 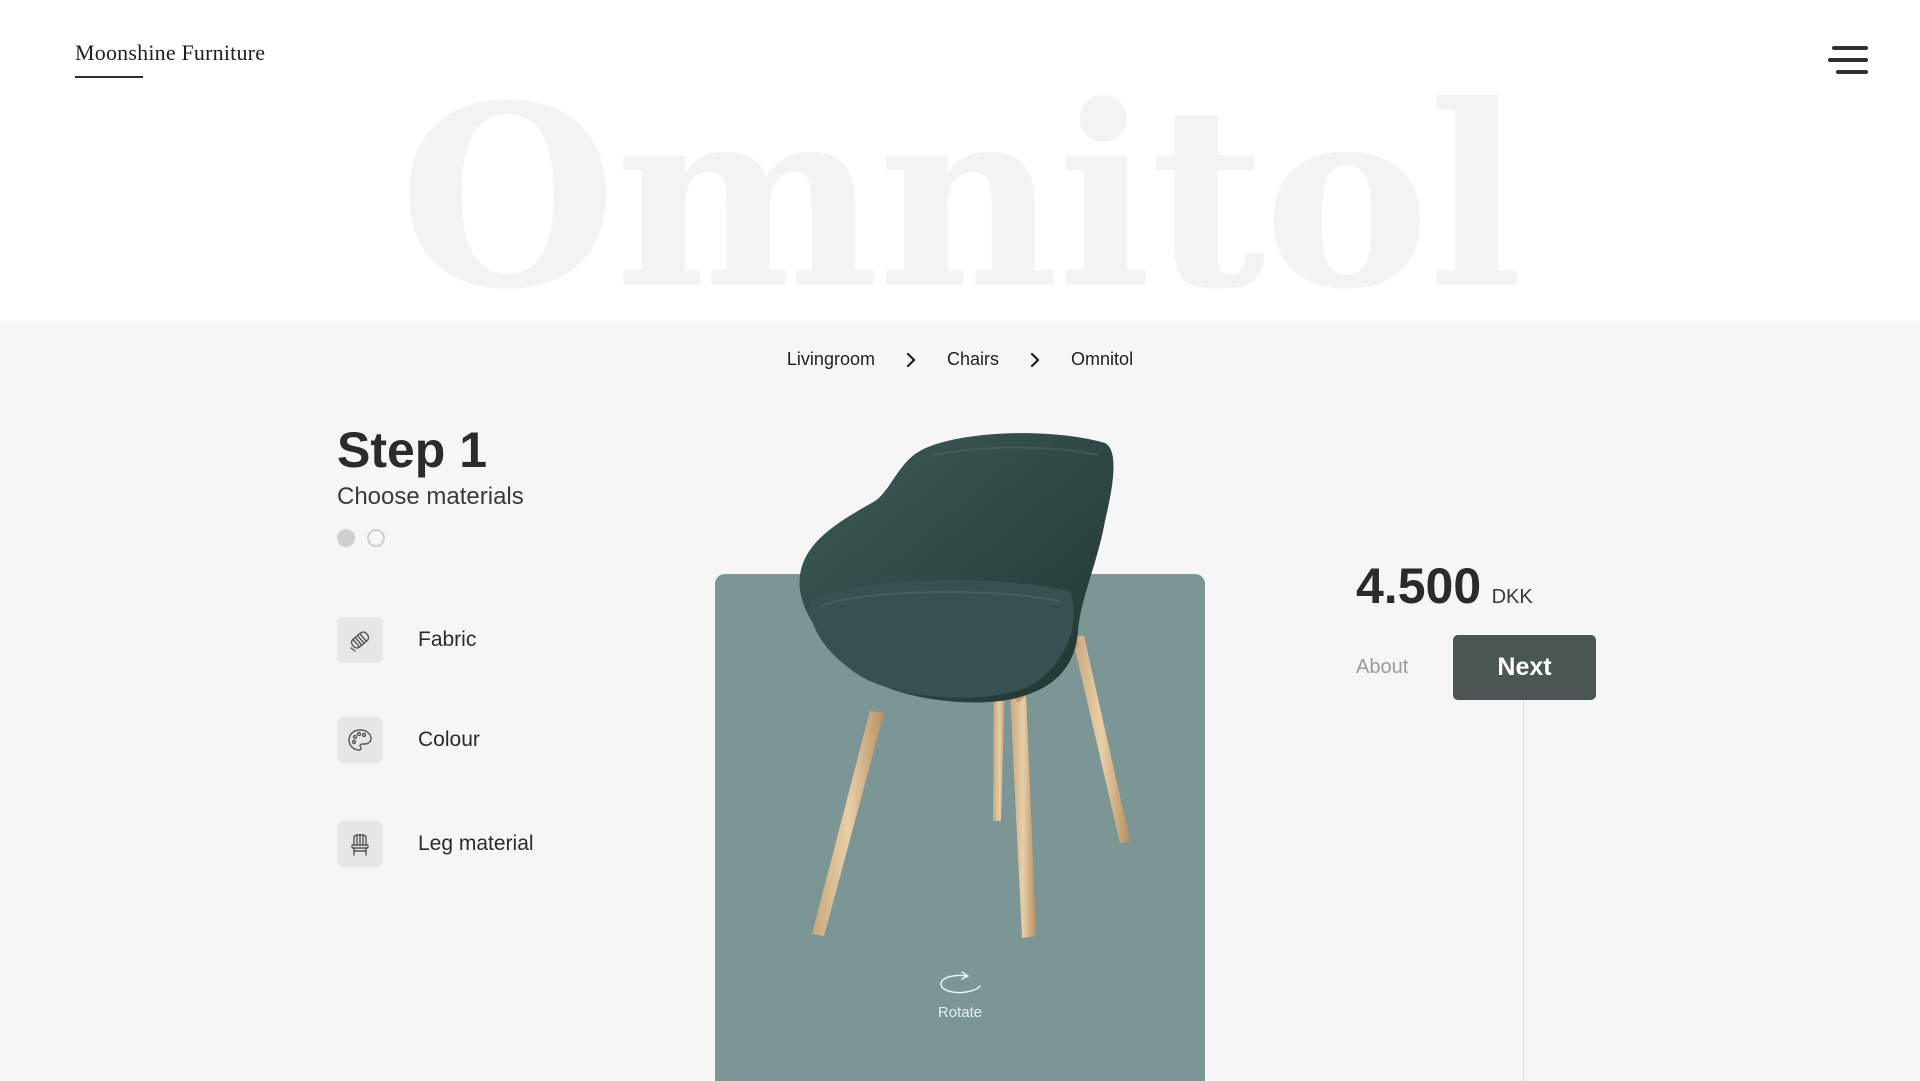 What do you see at coordinates (973, 359) in the screenshot?
I see `breadcrumb-chairs: Chairs` at bounding box center [973, 359].